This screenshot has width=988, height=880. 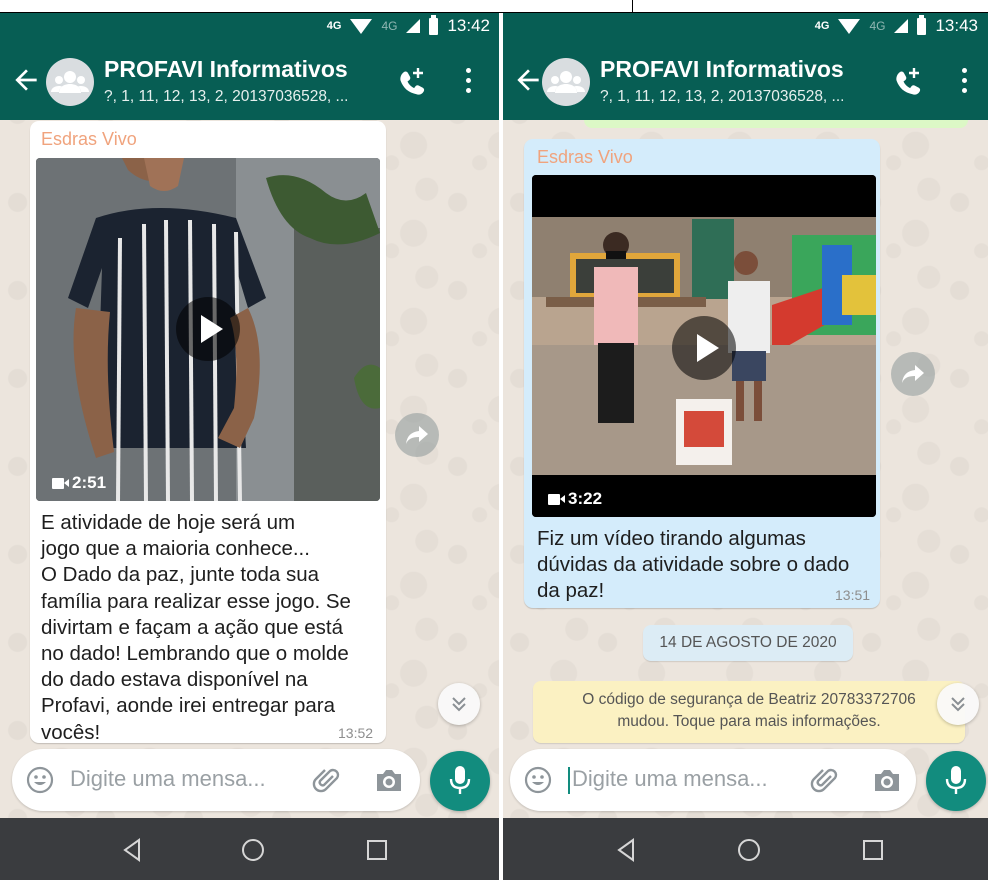 I want to click on security-notice-line: mudou. Toque para mais informações., so click(x=749, y=721).